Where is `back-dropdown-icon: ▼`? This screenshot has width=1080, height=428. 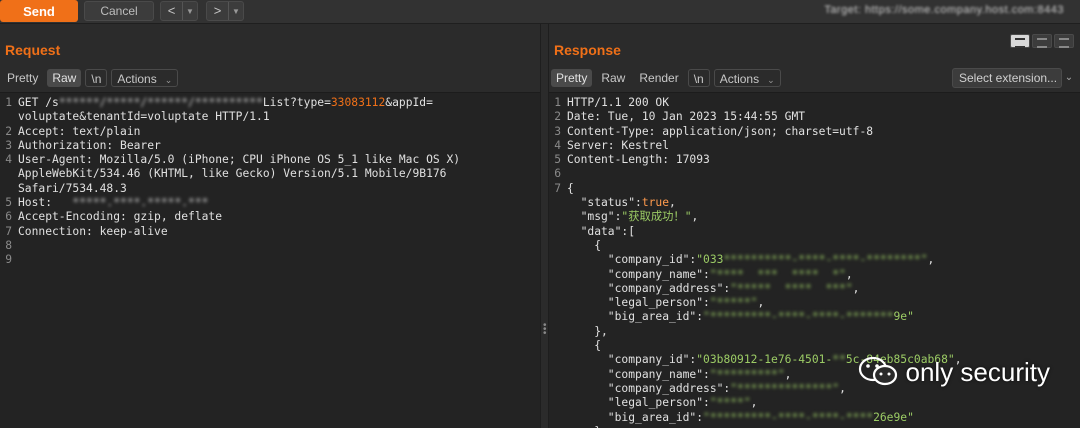 back-dropdown-icon: ▼ is located at coordinates (190, 11).